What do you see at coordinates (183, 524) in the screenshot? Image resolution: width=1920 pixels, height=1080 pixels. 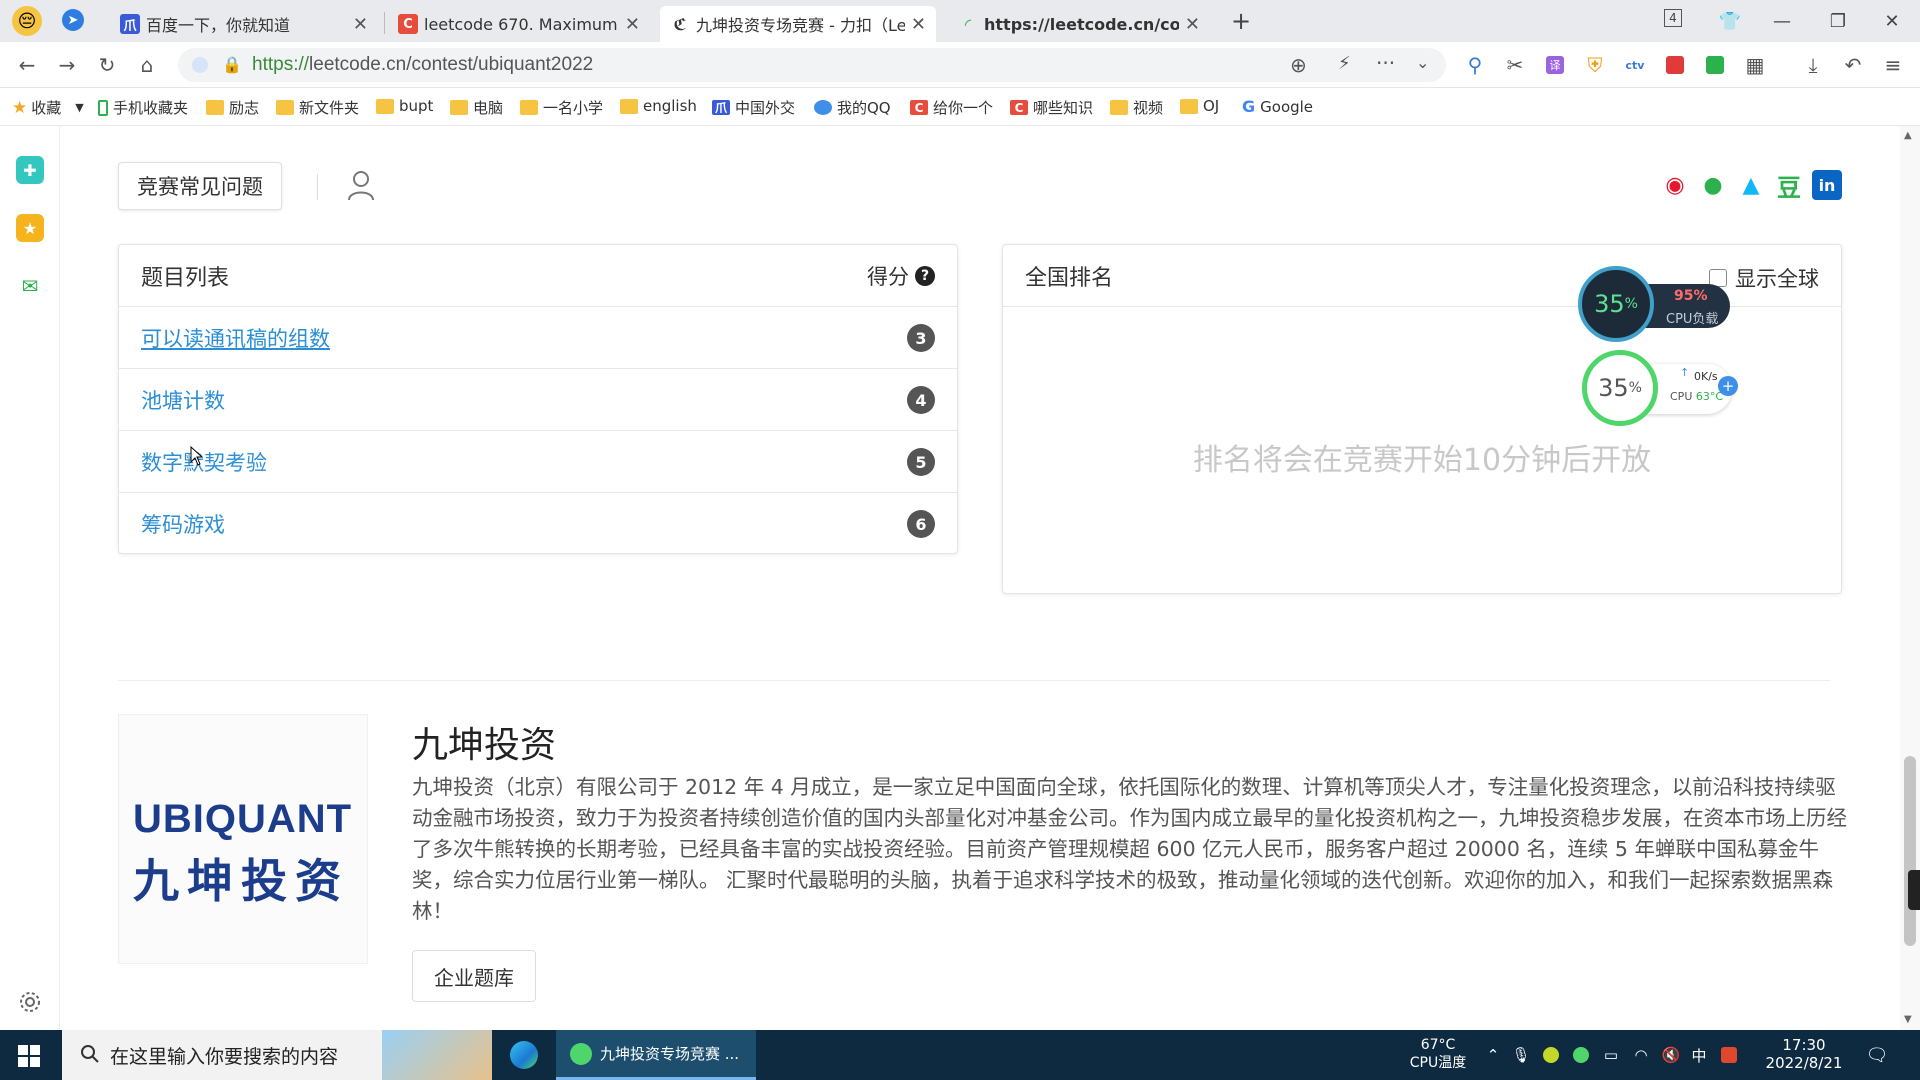 I see `problem-link: 筹码游戏` at bounding box center [183, 524].